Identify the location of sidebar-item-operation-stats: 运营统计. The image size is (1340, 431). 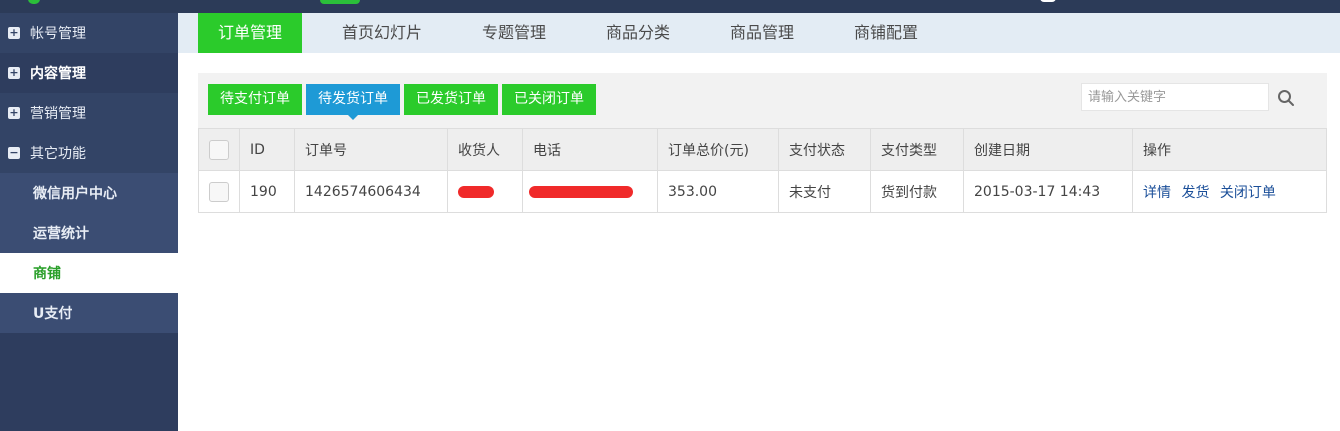
(89, 233).